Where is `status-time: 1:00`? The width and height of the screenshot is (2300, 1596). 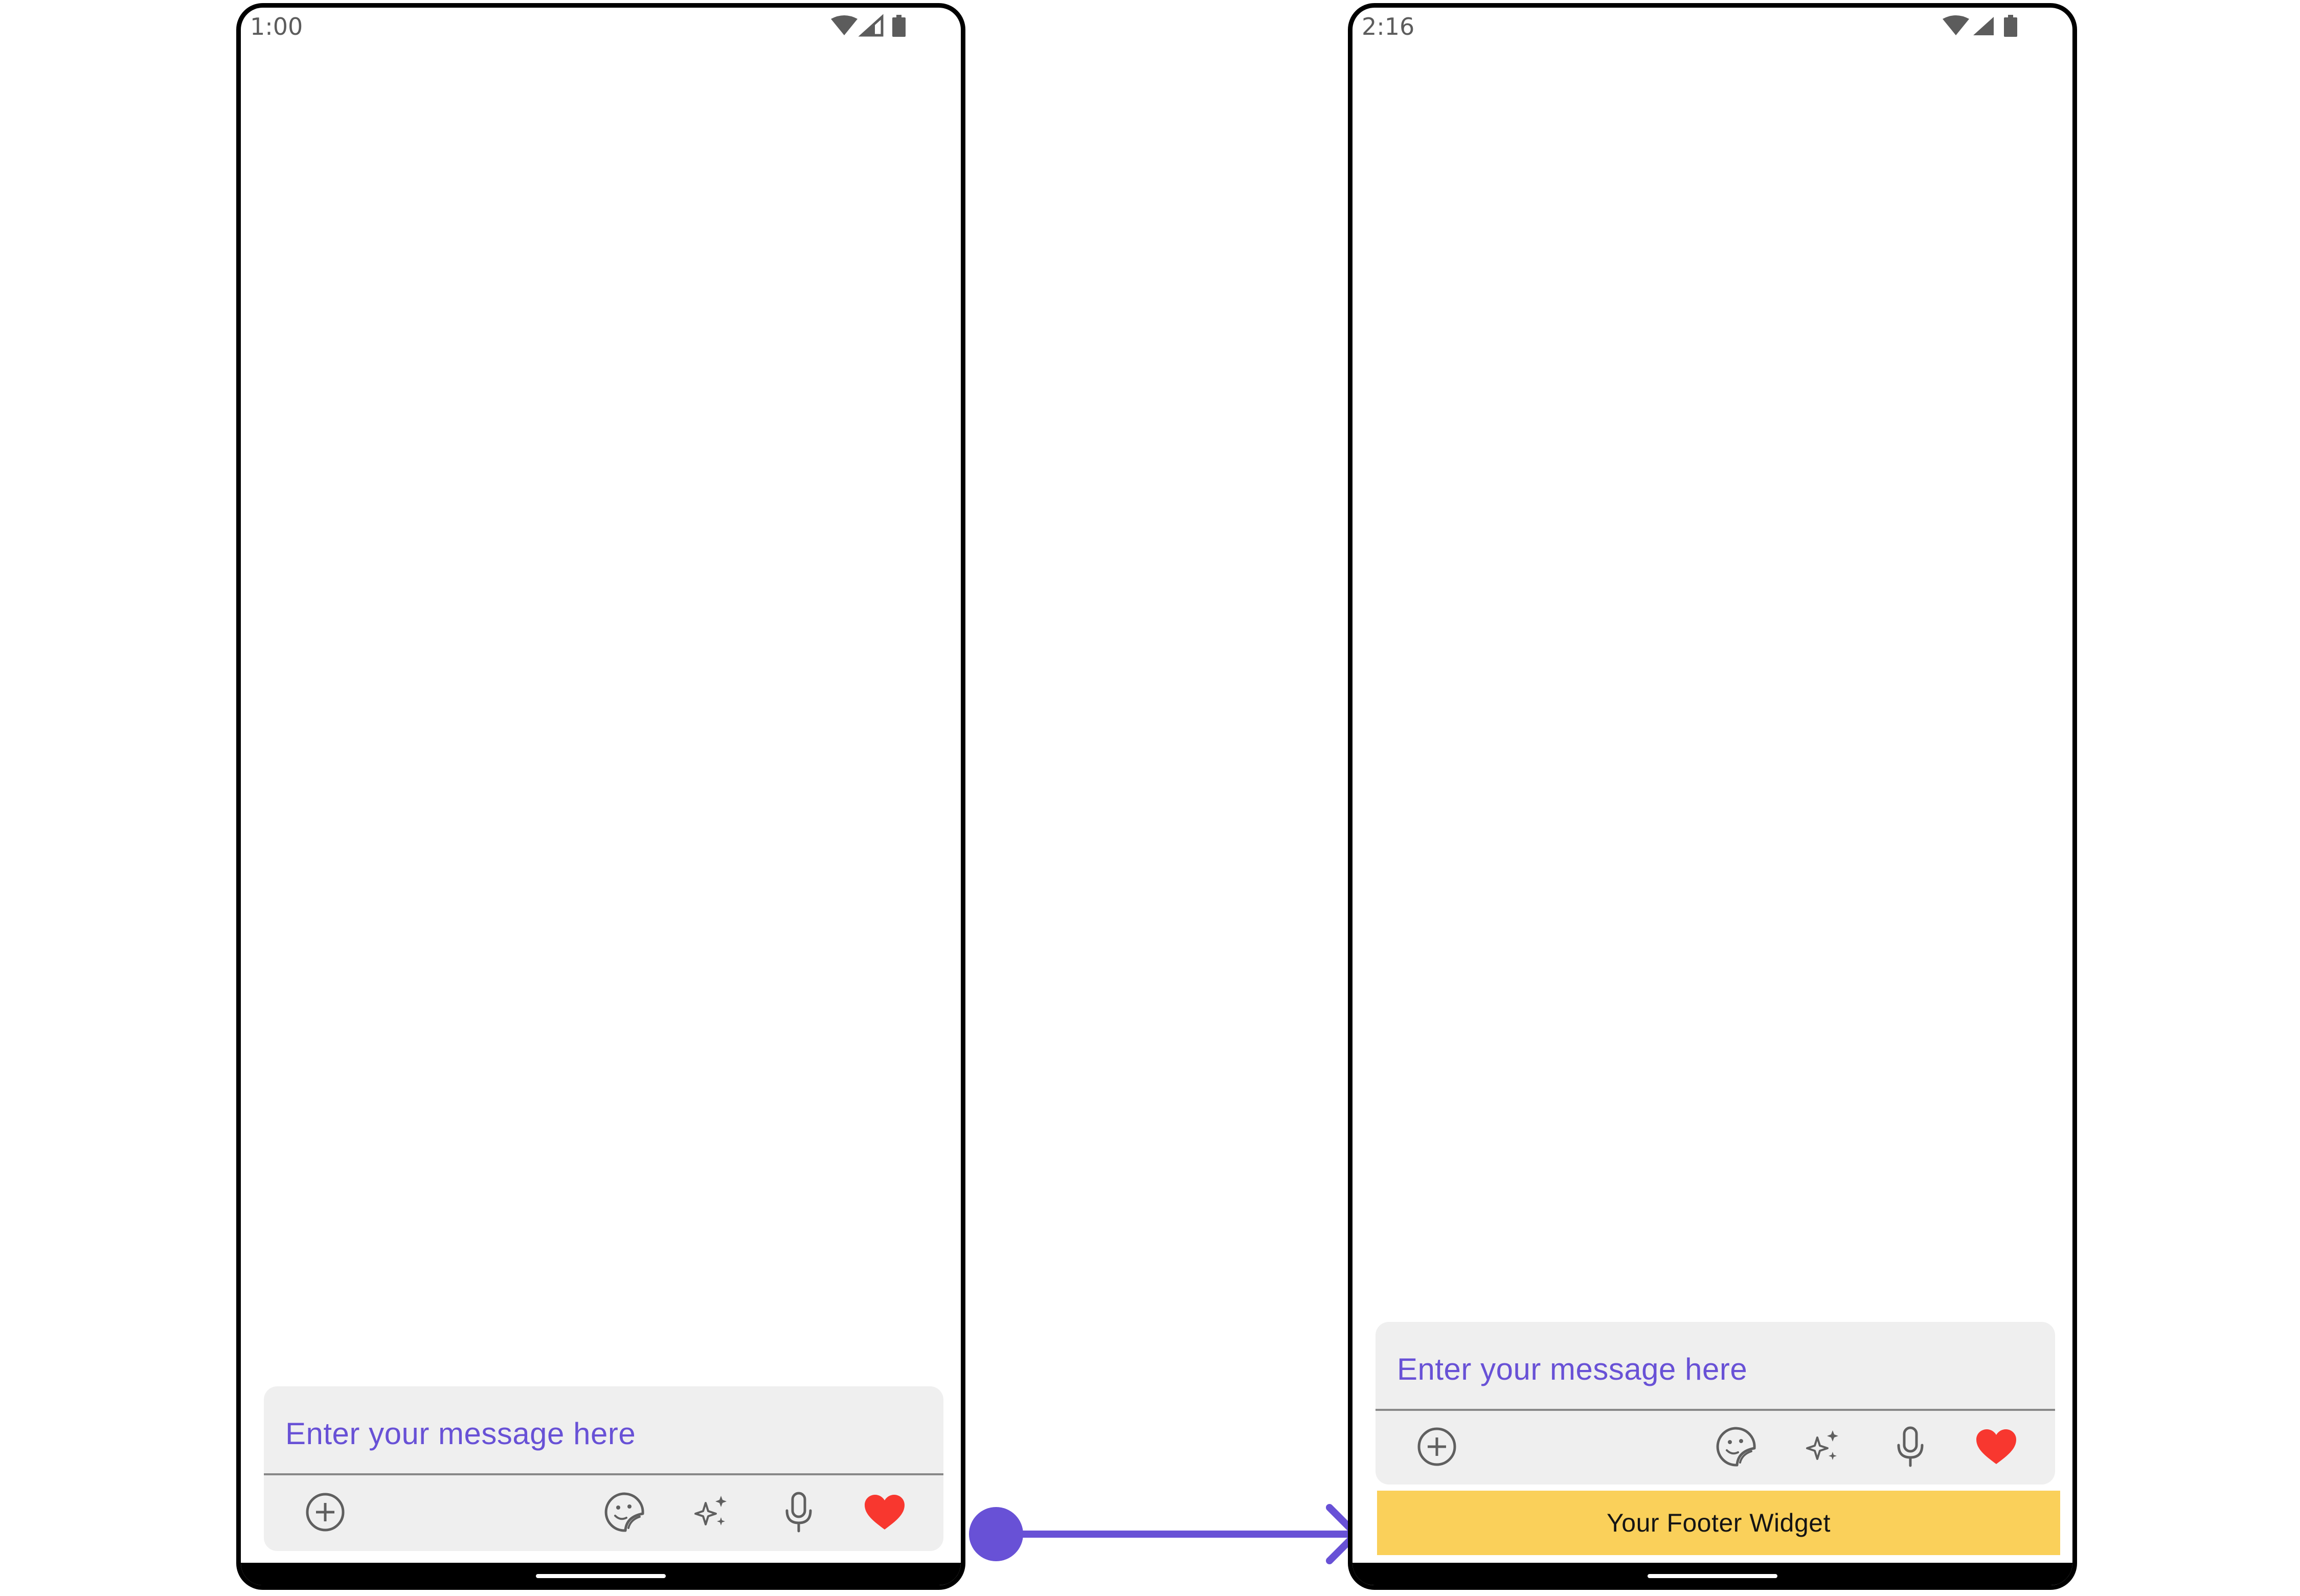
status-time: 1:00 is located at coordinates (276, 27).